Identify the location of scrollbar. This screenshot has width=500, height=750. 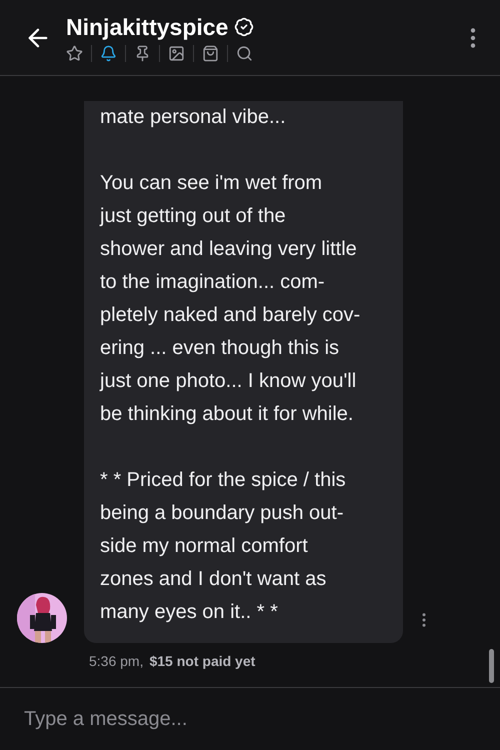
(491, 666).